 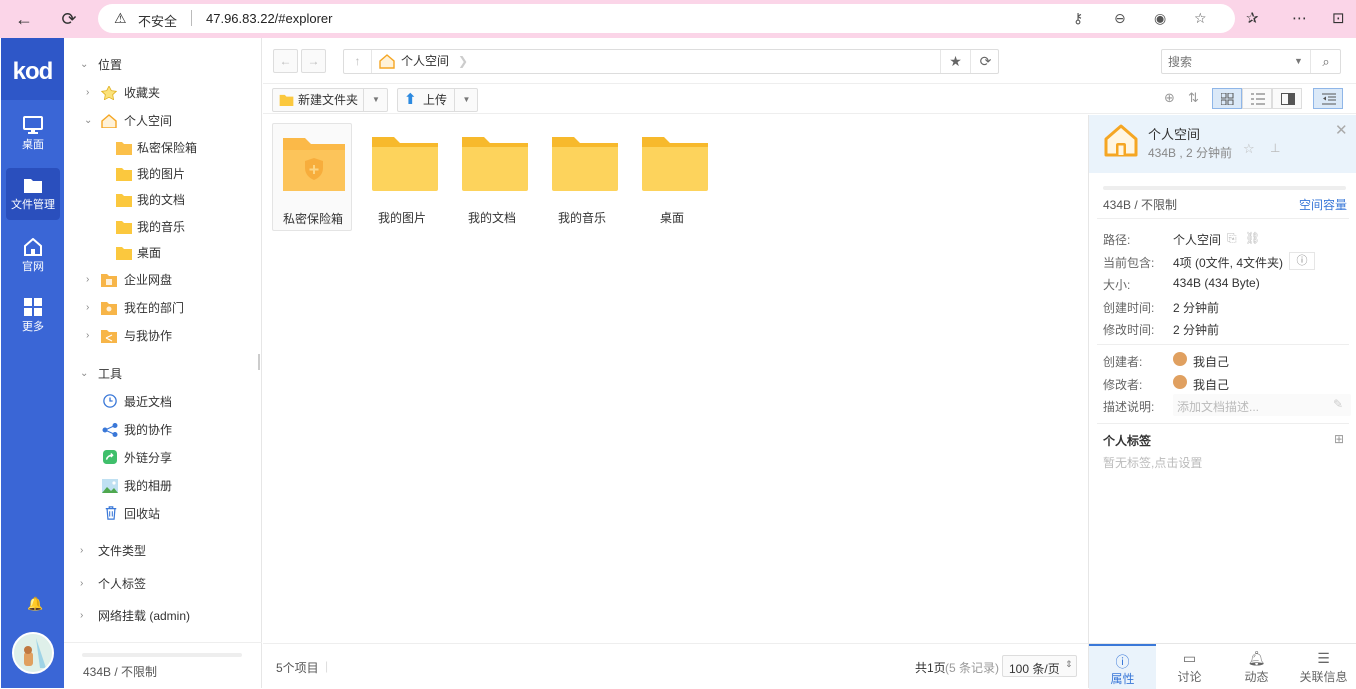 I want to click on file-item-safe: 私密保险箱, so click(x=312, y=177).